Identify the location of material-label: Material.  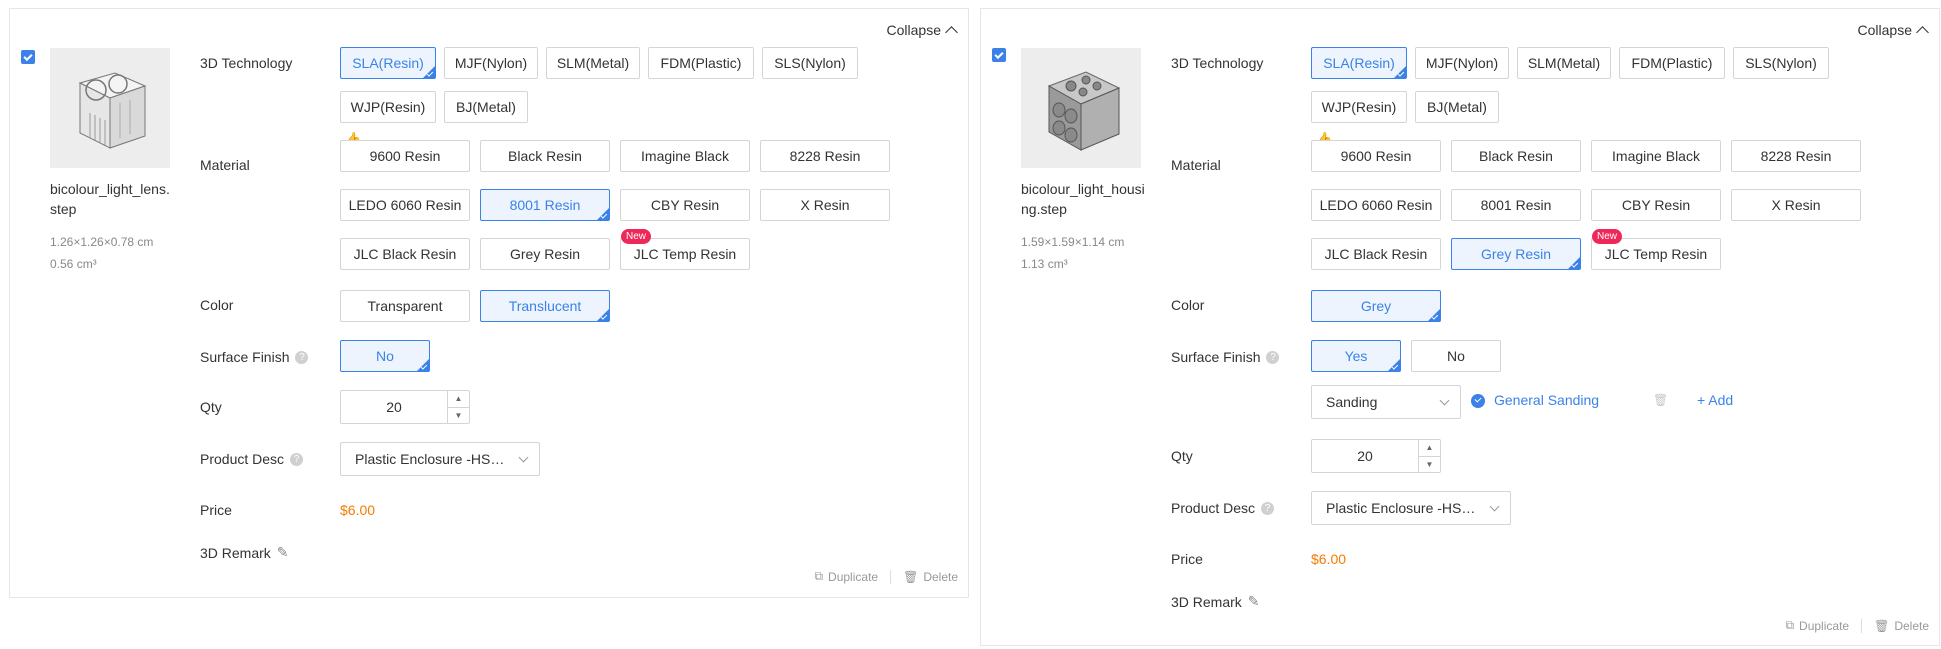
(1196, 165).